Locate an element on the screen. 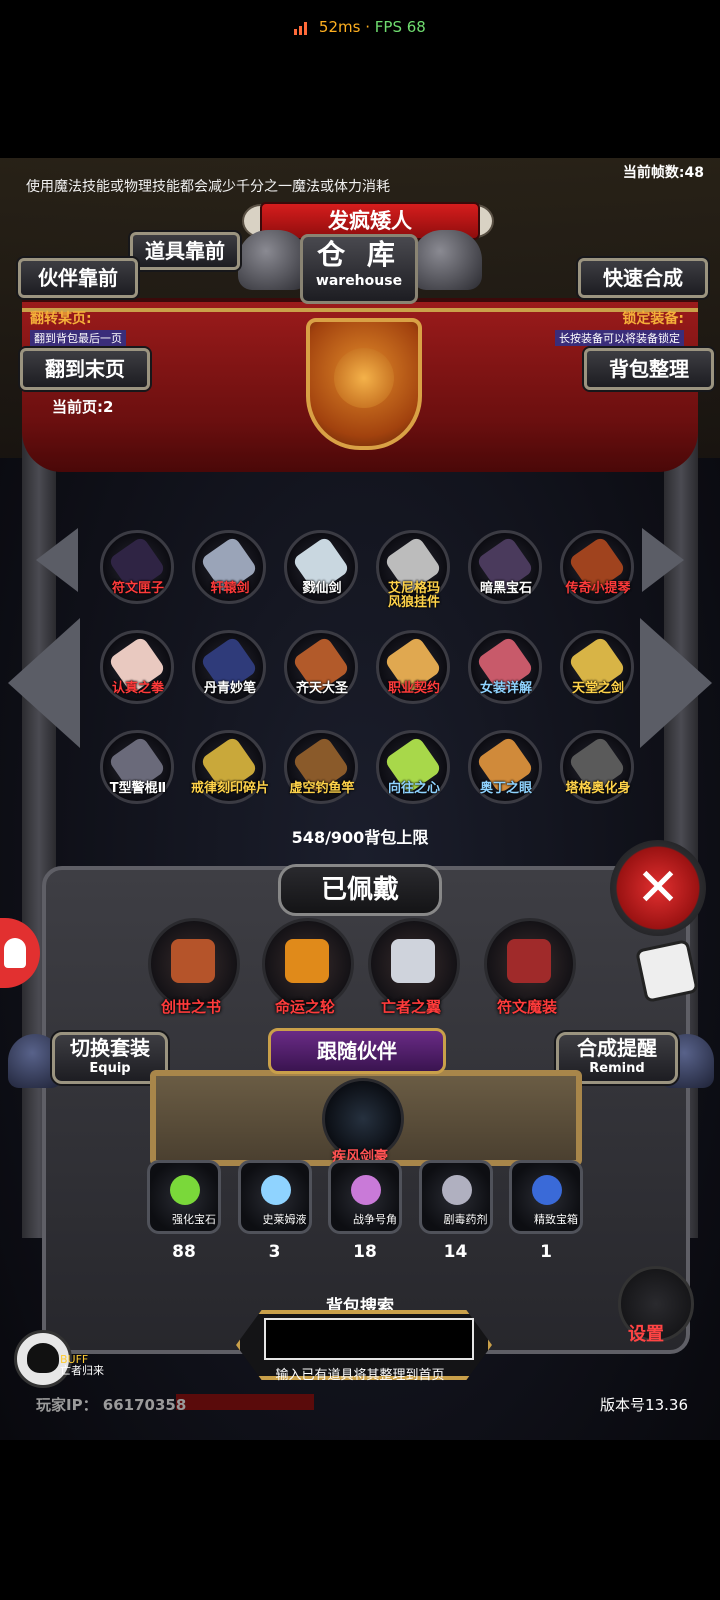 Image resolution: width=720 pixels, height=1600 pixels. follow-partner-title: 跟随伙伴 is located at coordinates (357, 1051).